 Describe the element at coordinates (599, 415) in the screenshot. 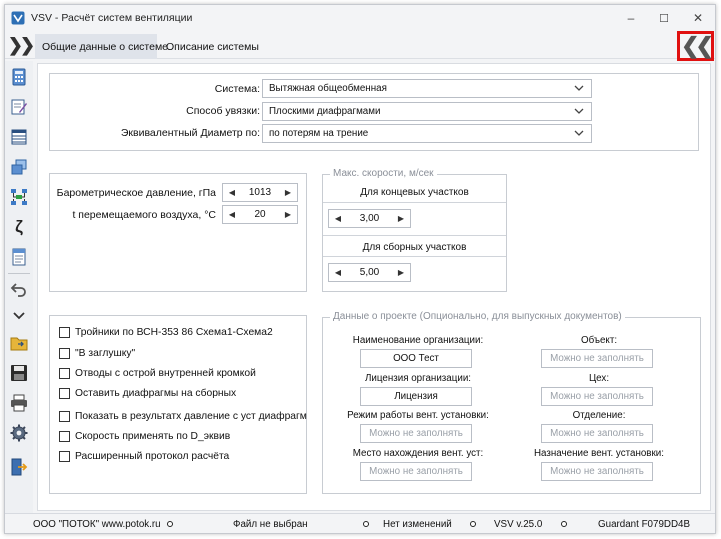

I see `department-label: Отделение:` at that location.